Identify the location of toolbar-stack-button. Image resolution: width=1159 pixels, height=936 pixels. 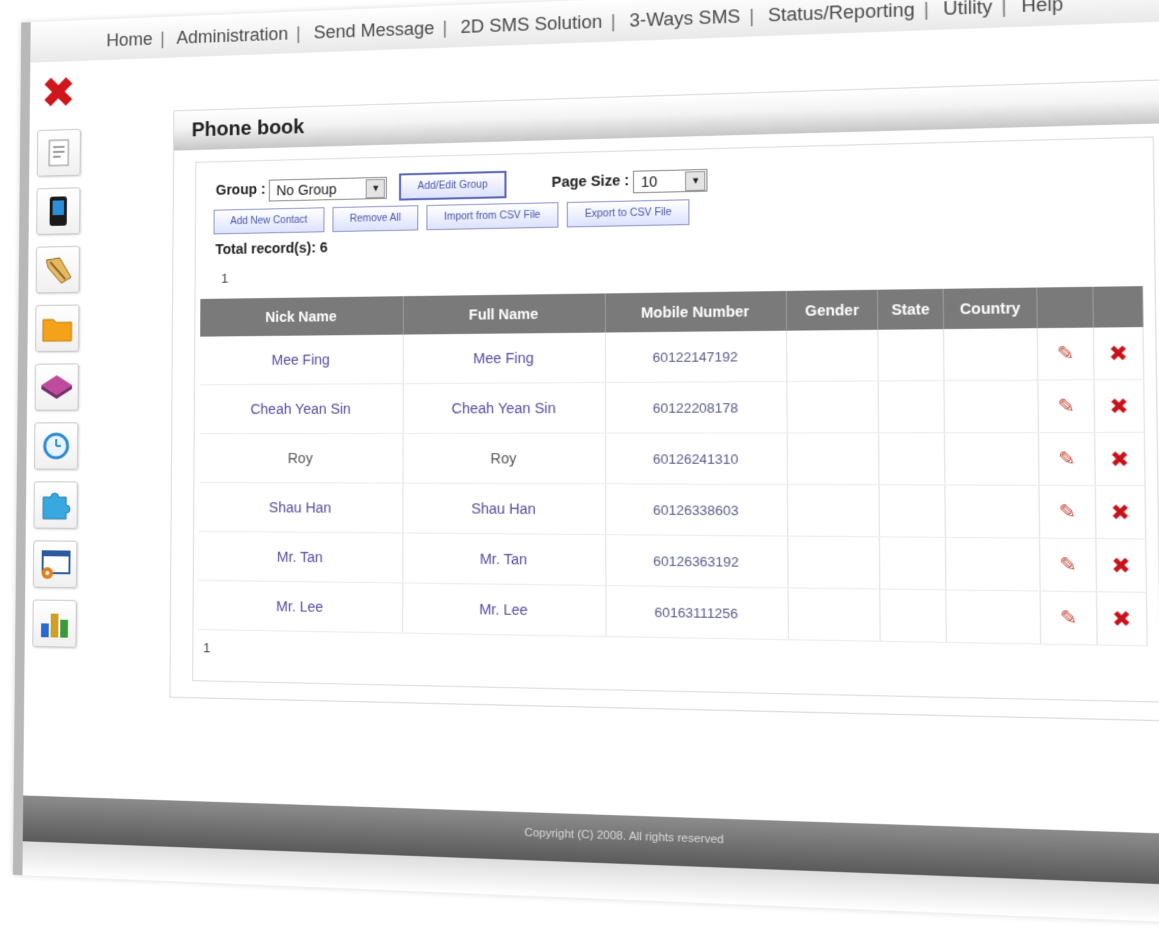
(57, 386).